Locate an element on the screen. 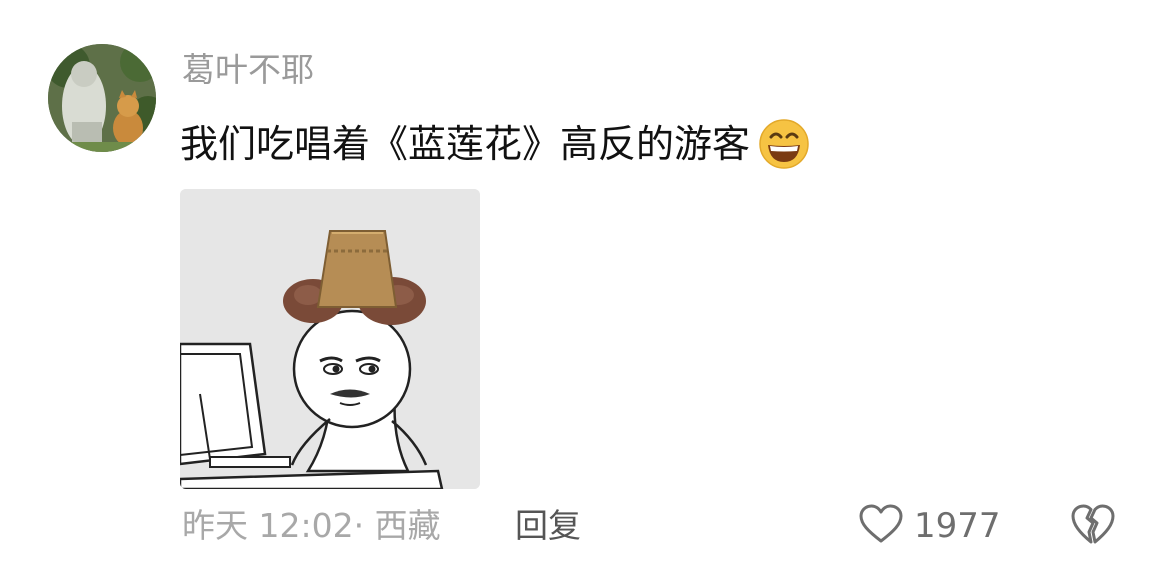 This screenshot has height=568, width=1168. broken-heart-icon is located at coordinates (1093, 526).